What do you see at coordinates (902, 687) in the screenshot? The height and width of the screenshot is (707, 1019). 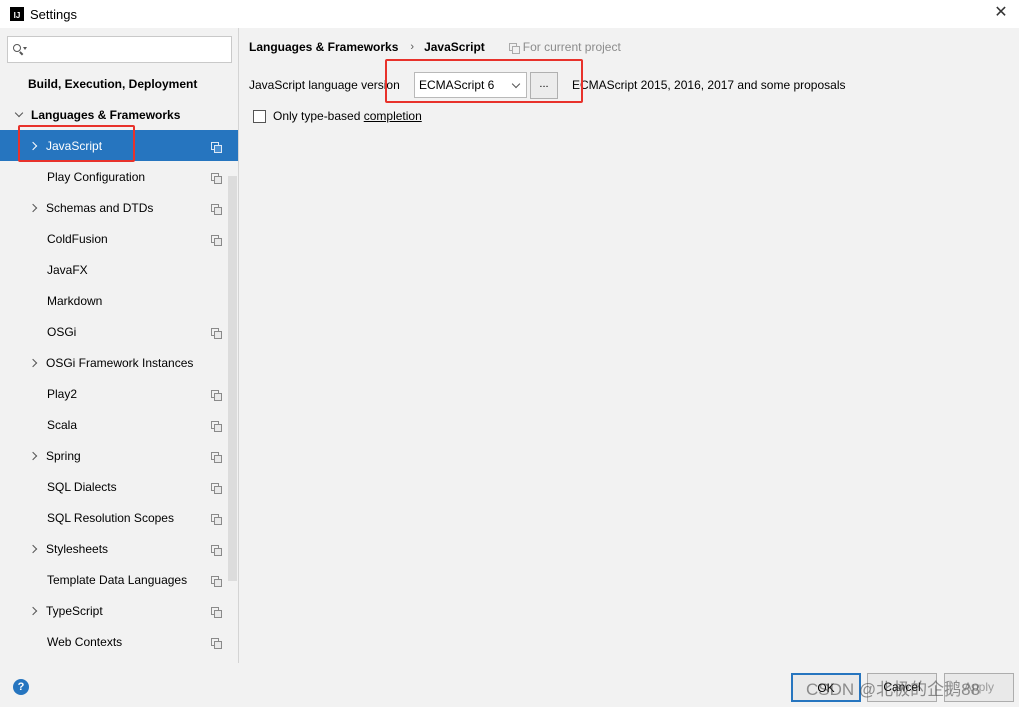 I see `cancel-button: Cancel` at bounding box center [902, 687].